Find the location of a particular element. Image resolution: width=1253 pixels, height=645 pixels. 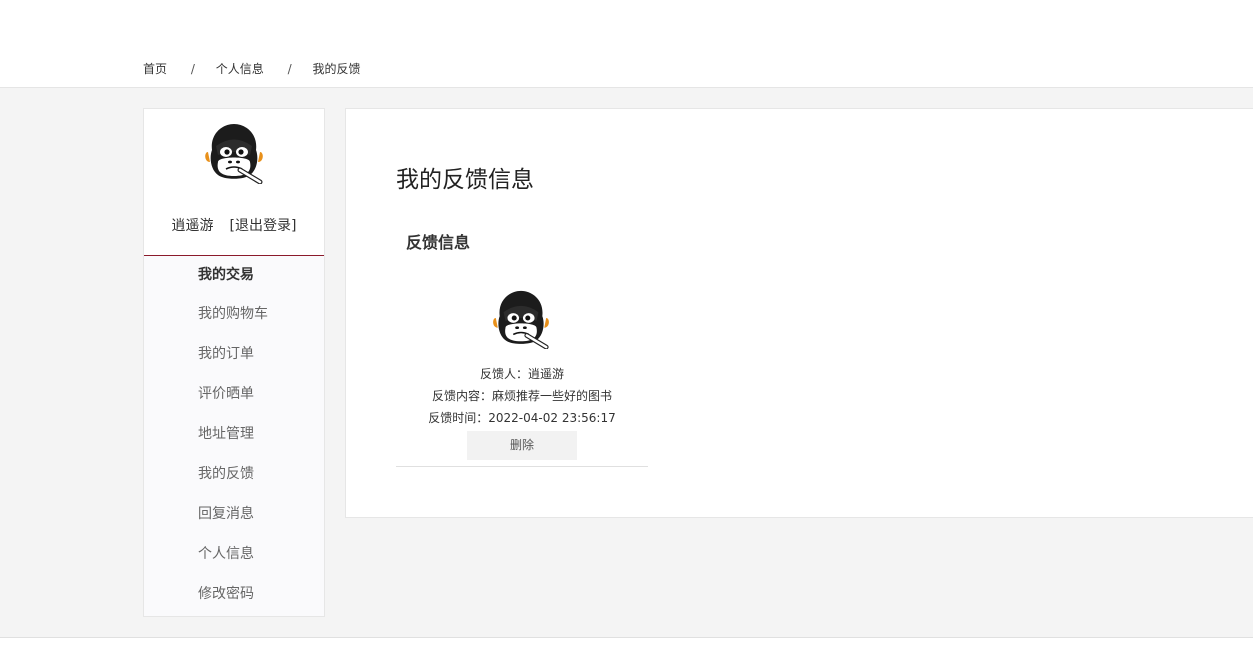

sidebar-item-password: 修改密码 is located at coordinates (234, 594).